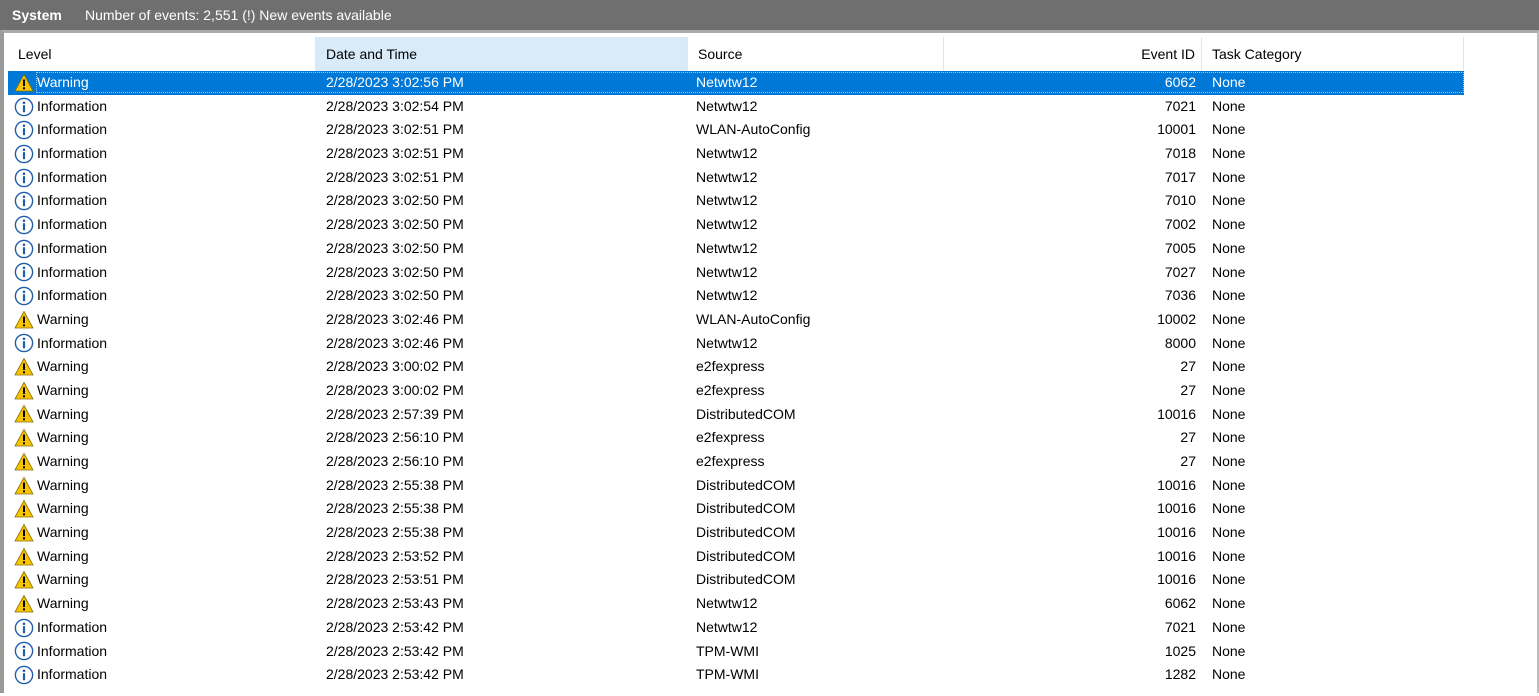  What do you see at coordinates (1180, 200) in the screenshot?
I see `event-id: 7010` at bounding box center [1180, 200].